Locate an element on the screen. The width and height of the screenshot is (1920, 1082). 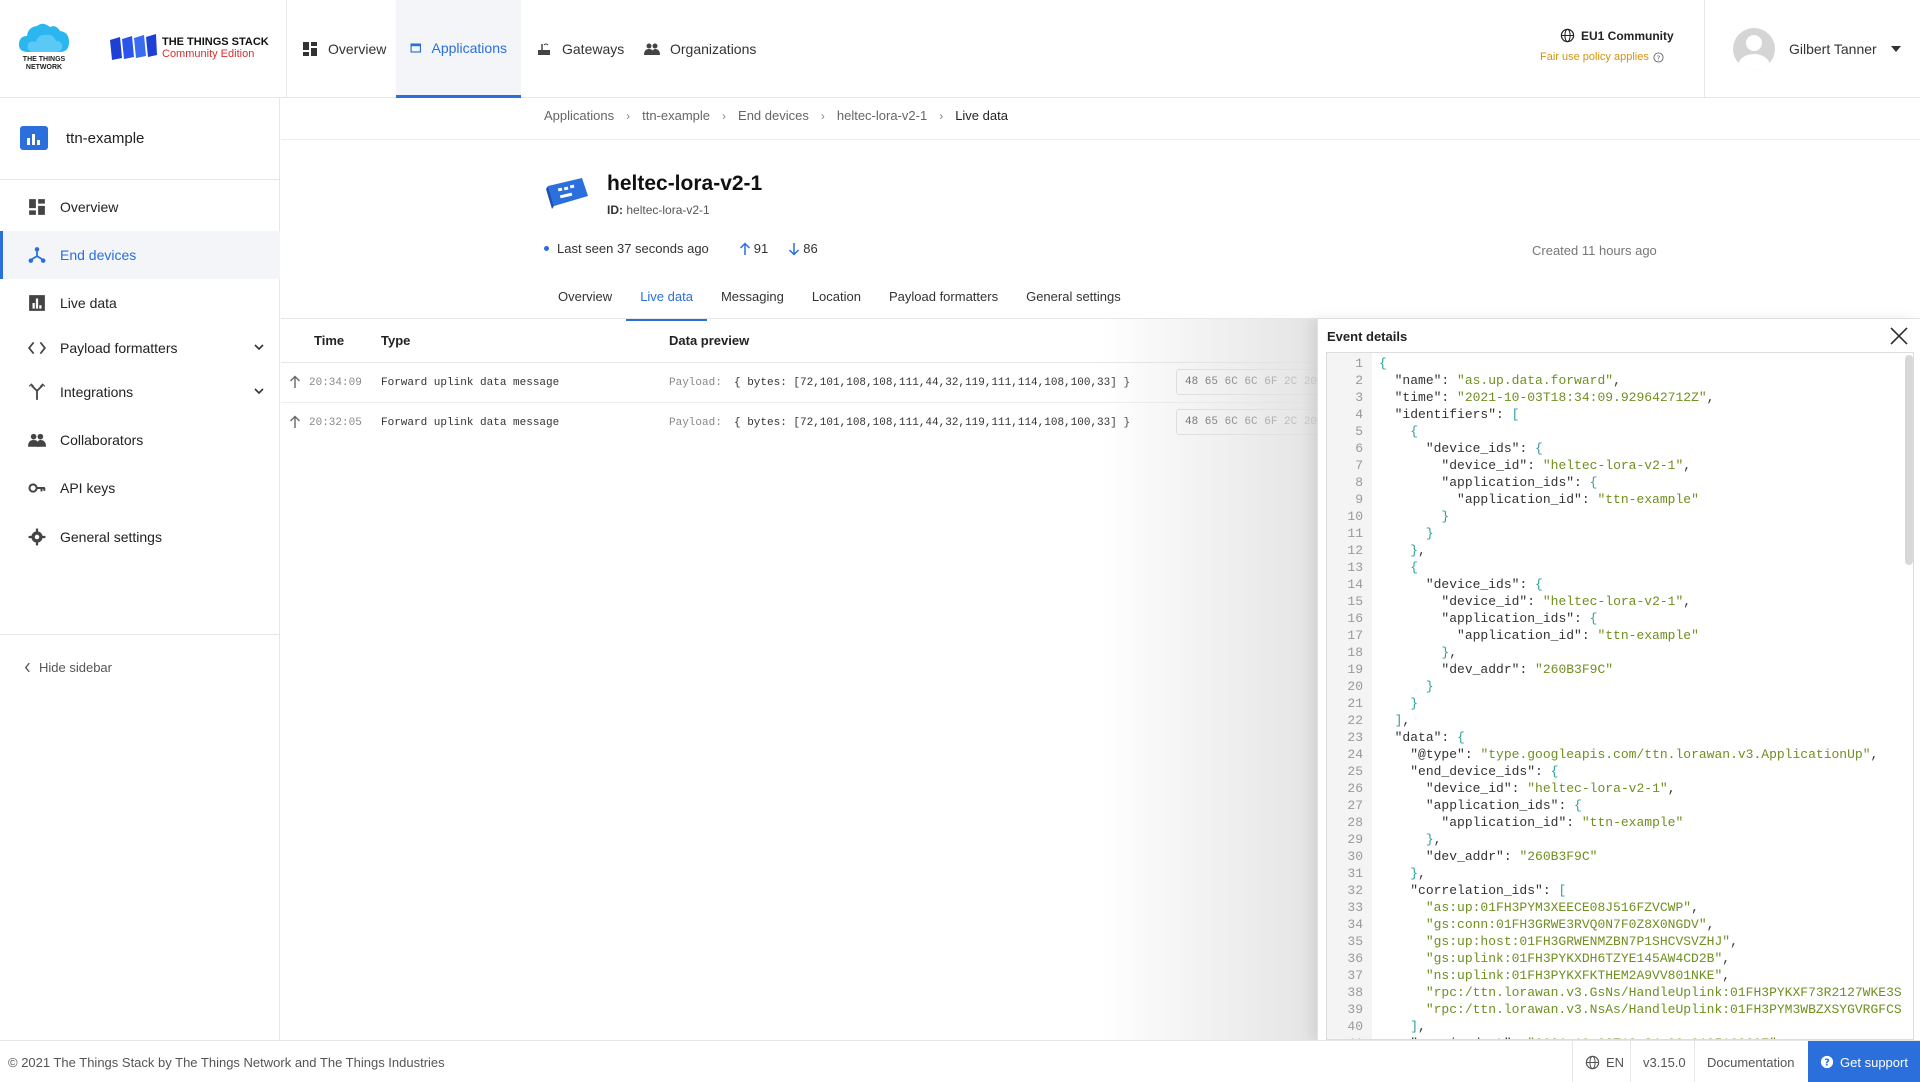
integrations-icon is located at coordinates (37, 391).